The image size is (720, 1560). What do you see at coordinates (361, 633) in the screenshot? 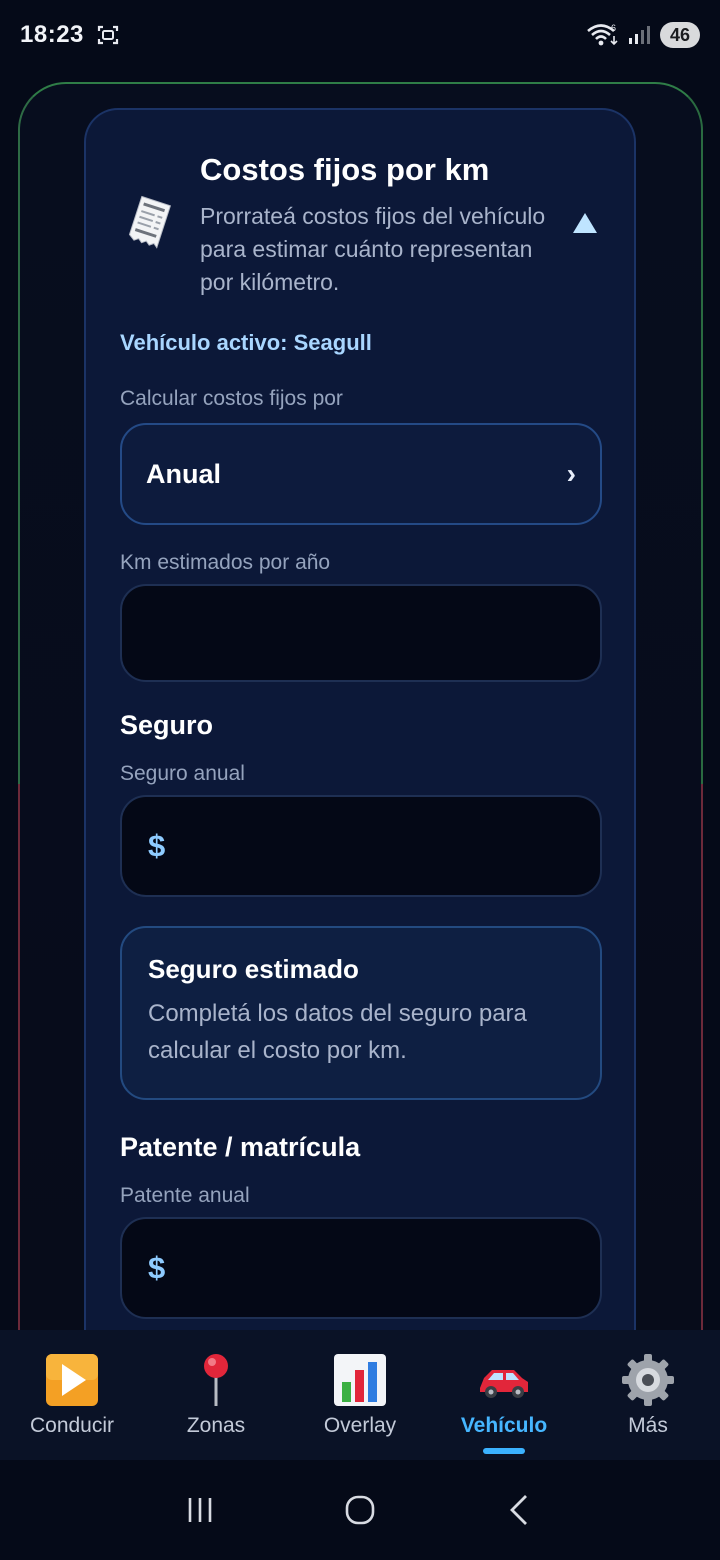
I see `km-per-year-input` at bounding box center [361, 633].